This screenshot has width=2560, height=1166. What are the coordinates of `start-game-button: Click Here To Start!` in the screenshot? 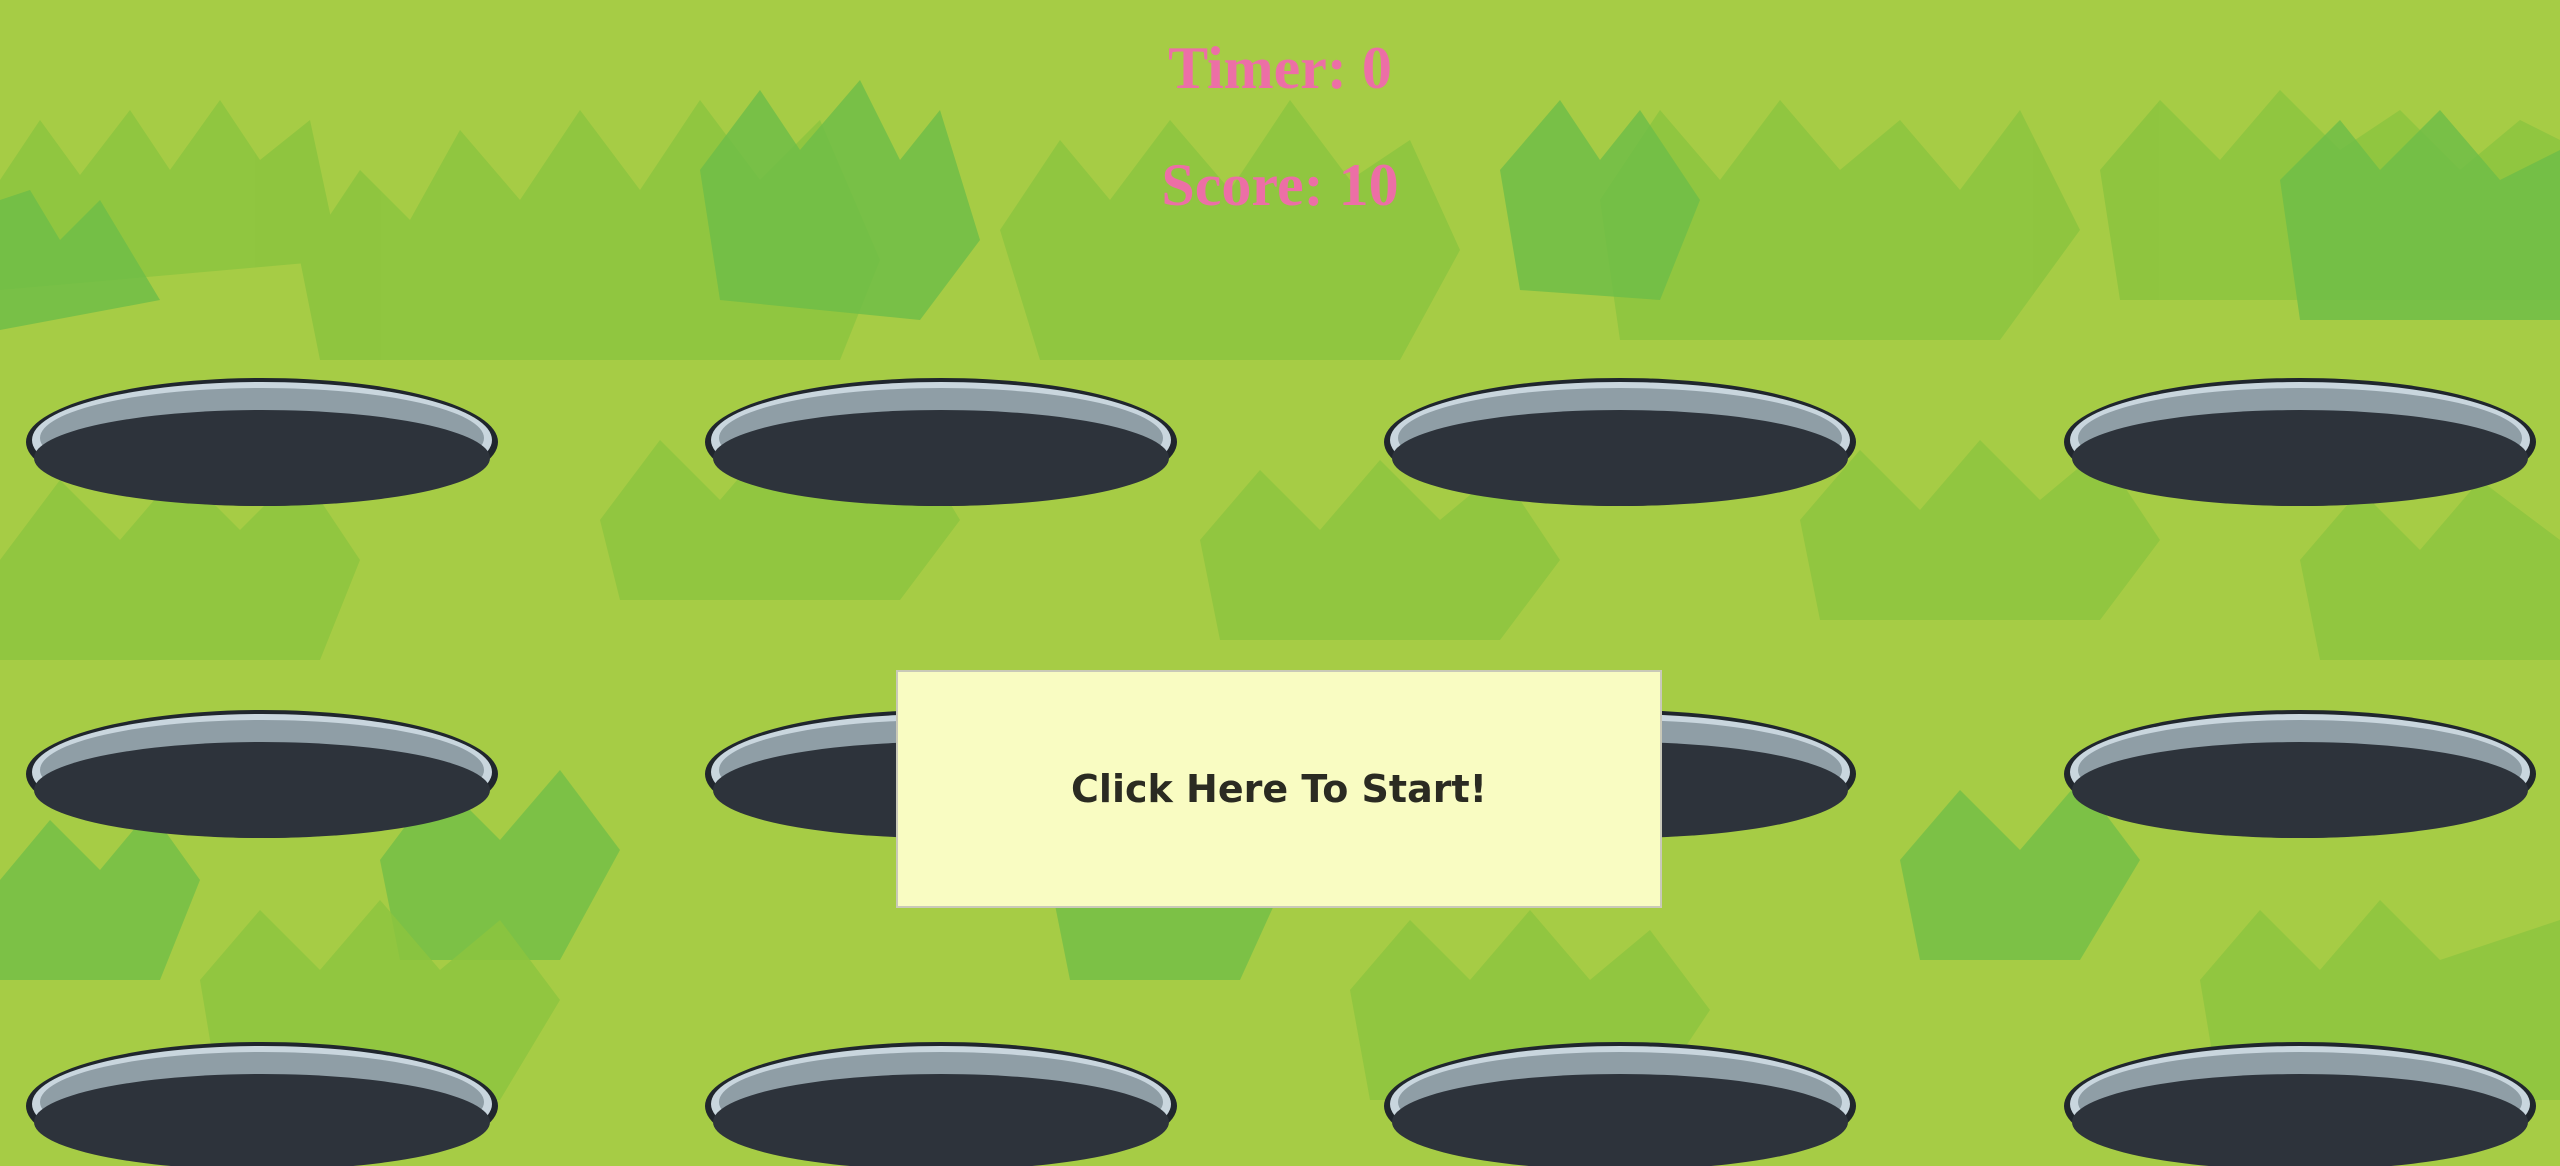 It's located at (1279, 789).